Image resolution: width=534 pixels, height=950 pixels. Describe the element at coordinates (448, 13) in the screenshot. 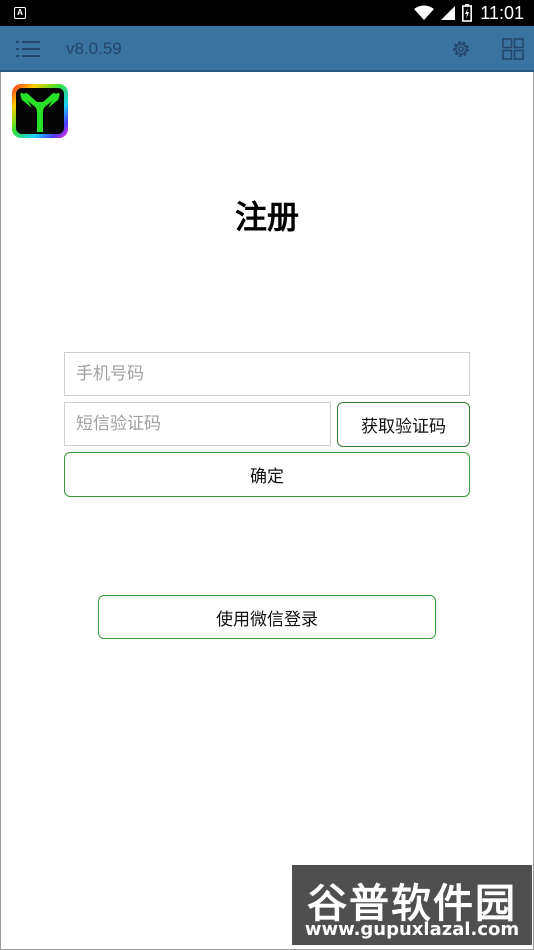

I see `signal-icon` at that location.